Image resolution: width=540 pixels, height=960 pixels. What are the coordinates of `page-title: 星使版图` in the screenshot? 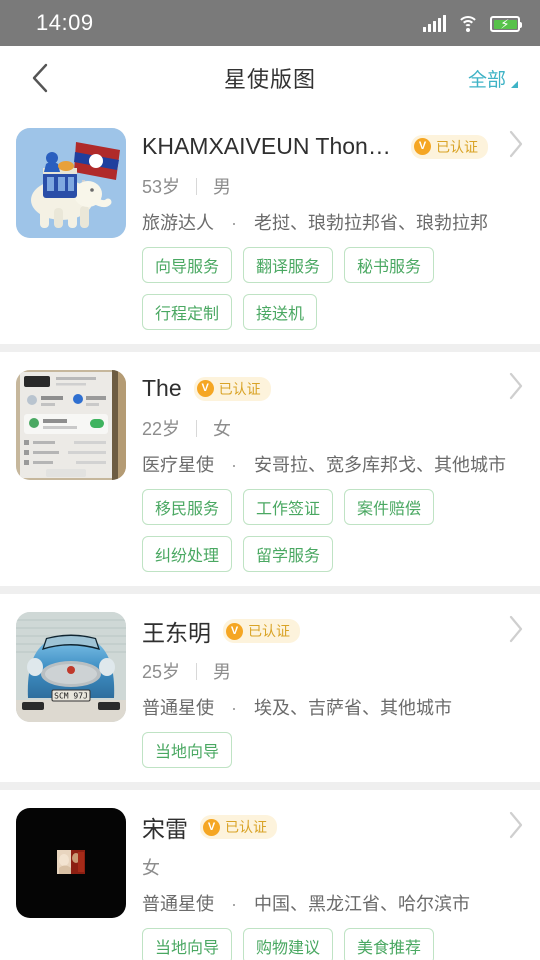 It's located at (269, 79).